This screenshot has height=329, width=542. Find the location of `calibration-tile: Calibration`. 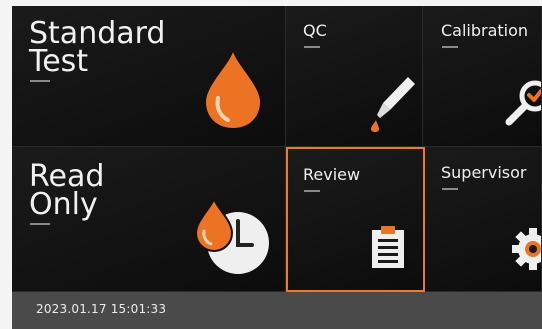

calibration-tile: Calibration is located at coordinates (482, 76).